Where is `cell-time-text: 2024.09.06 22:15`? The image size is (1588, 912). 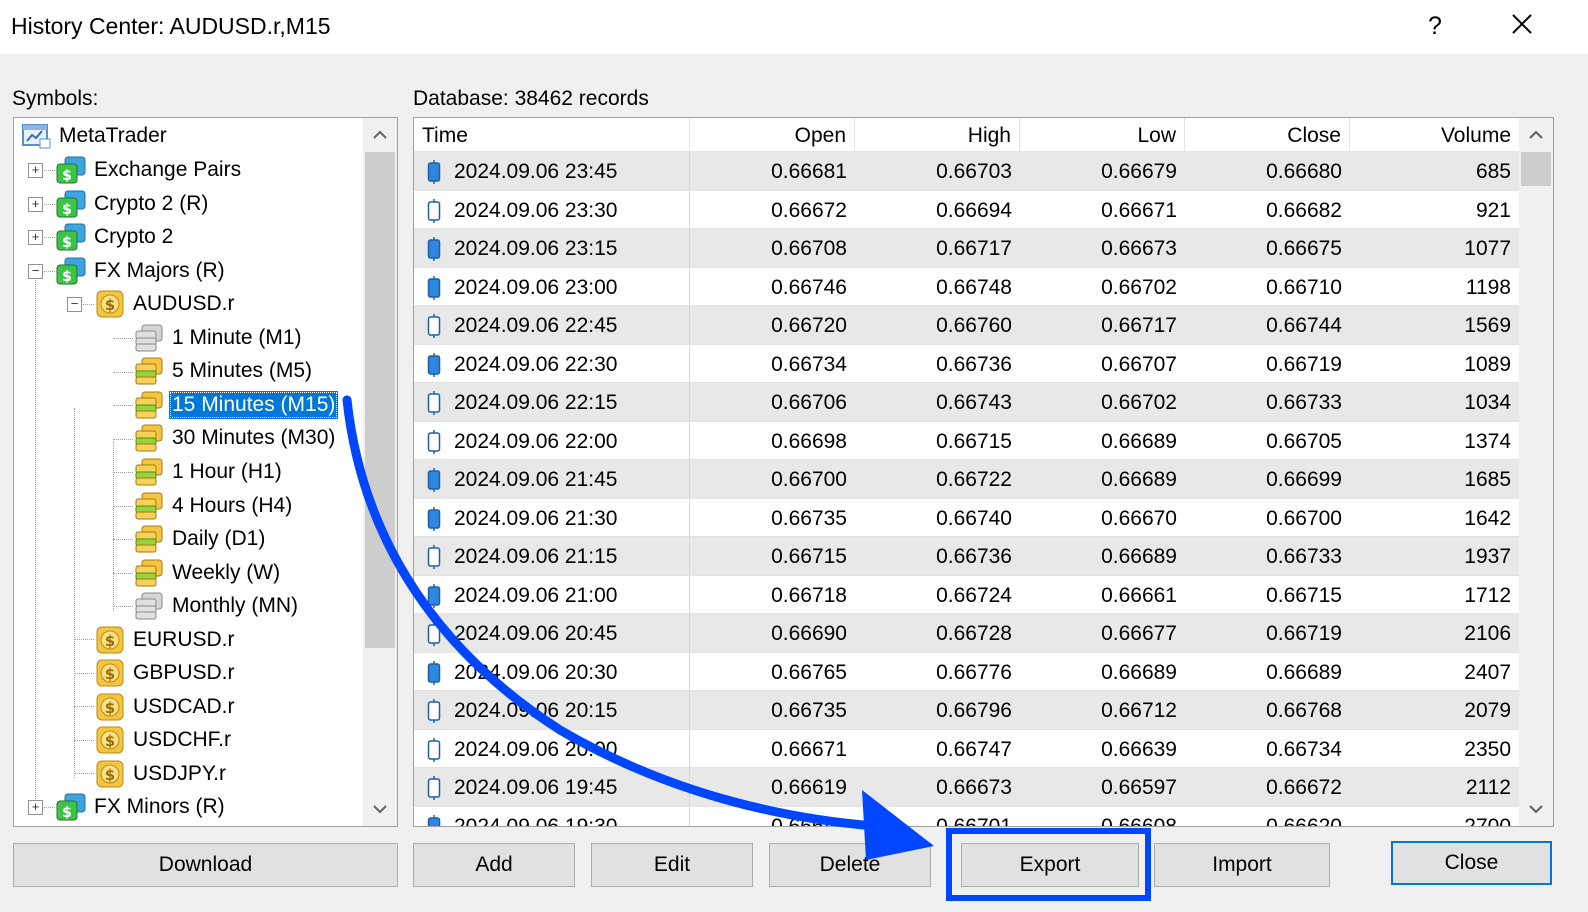 cell-time-text: 2024.09.06 22:15 is located at coordinates (536, 402).